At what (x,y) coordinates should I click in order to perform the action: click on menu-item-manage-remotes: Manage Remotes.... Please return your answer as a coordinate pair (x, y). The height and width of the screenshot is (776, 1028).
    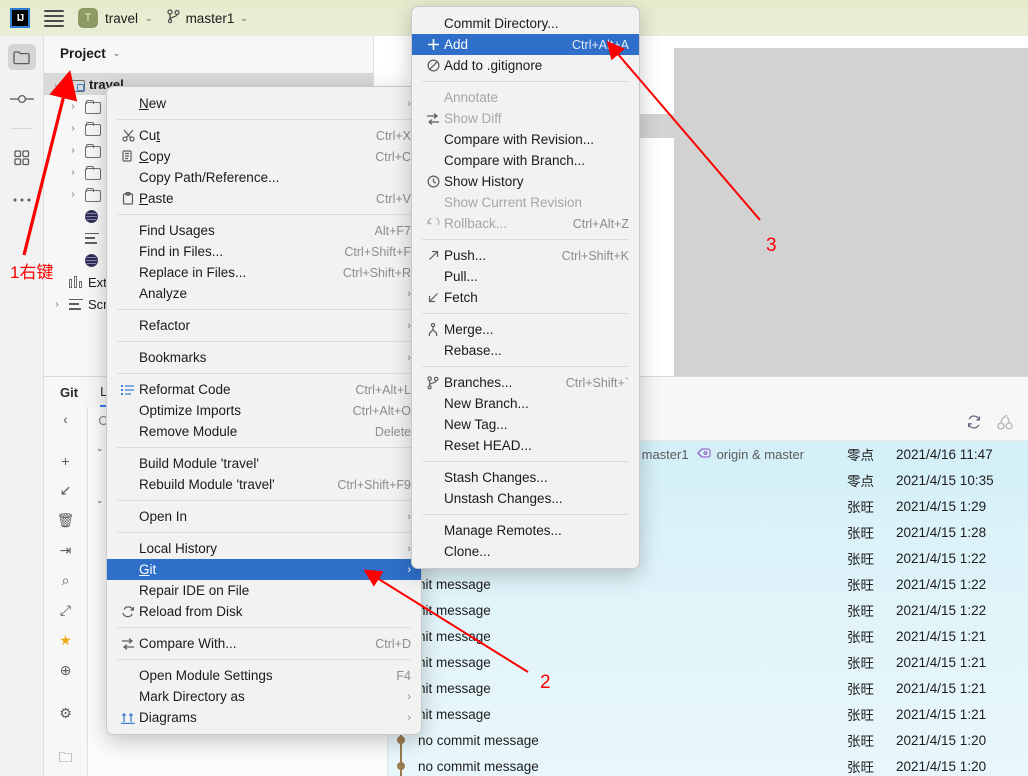
    Looking at the image, I should click on (525, 530).